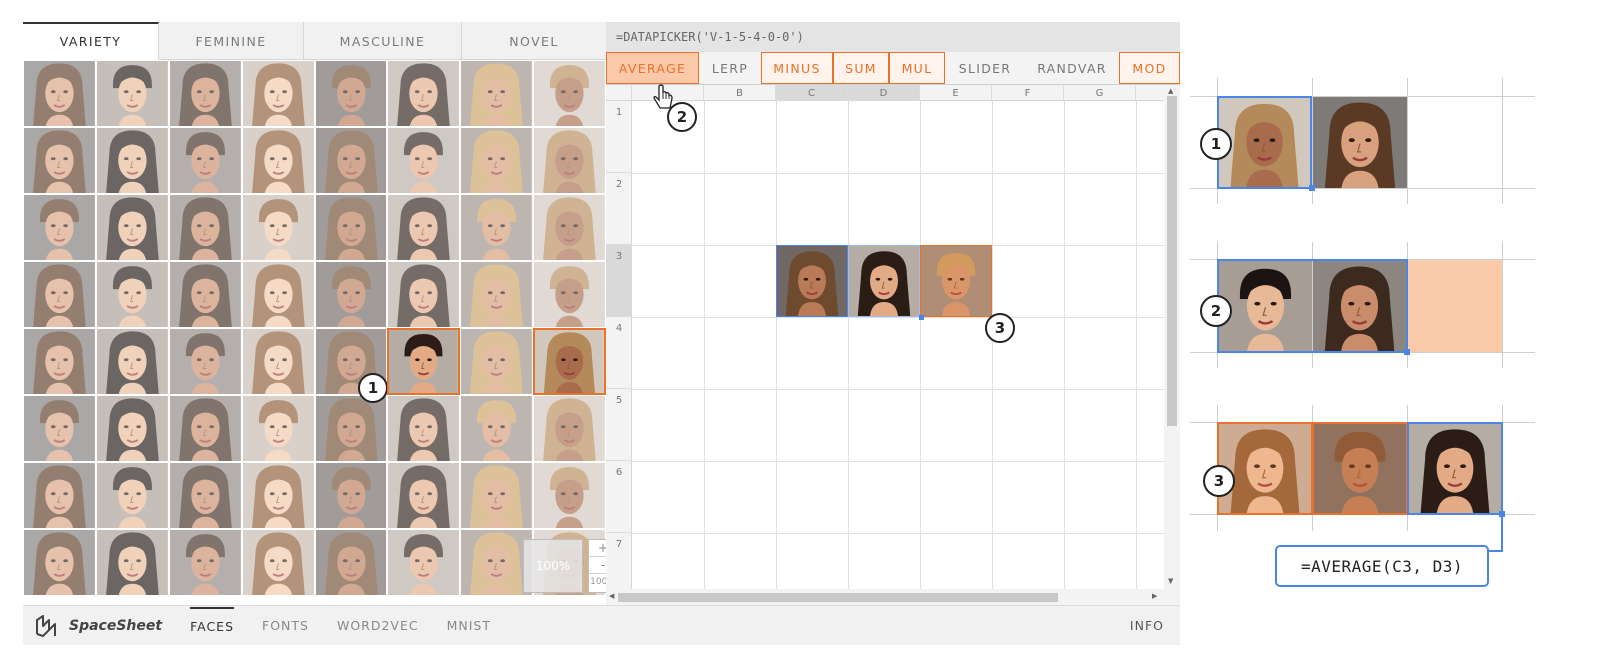 The image size is (1600, 651). Describe the element at coordinates (231, 41) in the screenshot. I see `tab-feminine: FEMININE` at that location.